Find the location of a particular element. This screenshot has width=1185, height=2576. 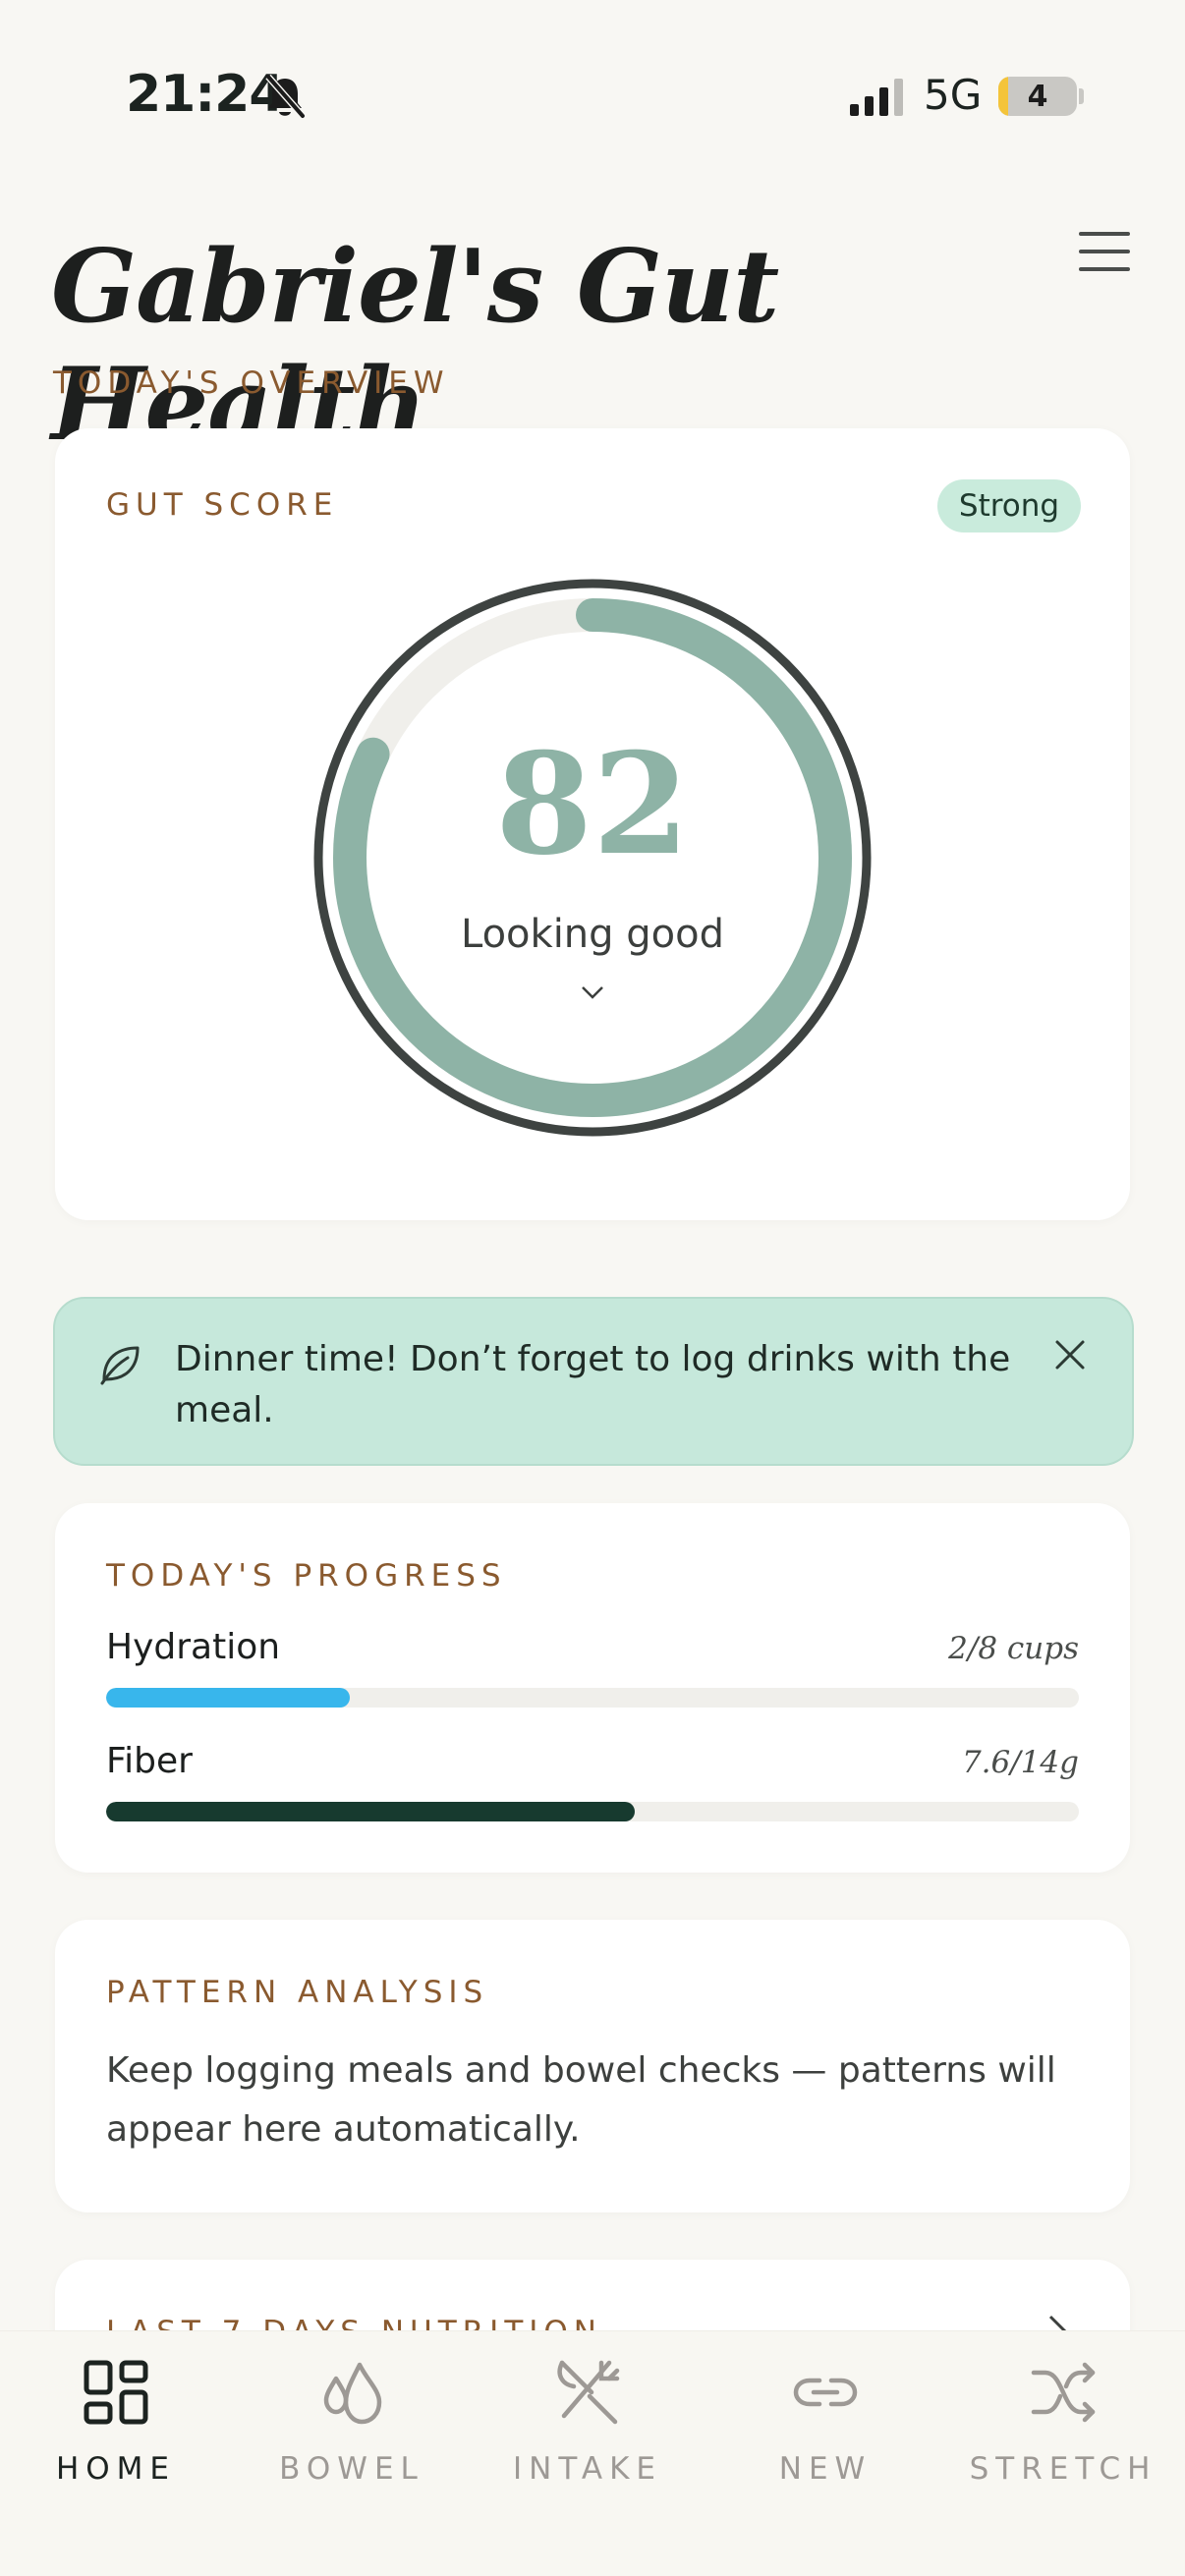

network-label: 5G is located at coordinates (954, 95).